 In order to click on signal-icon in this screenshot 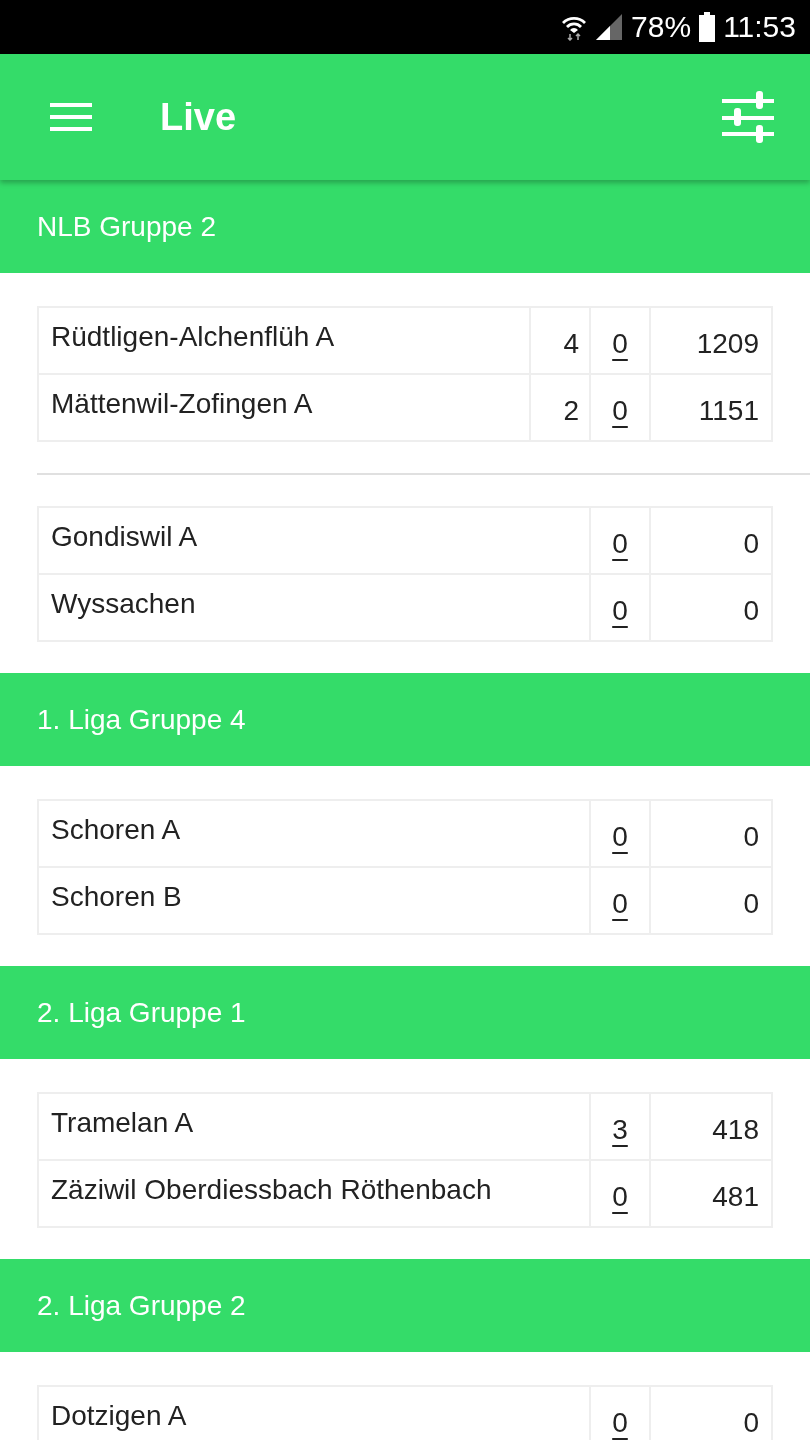, I will do `click(609, 27)`.